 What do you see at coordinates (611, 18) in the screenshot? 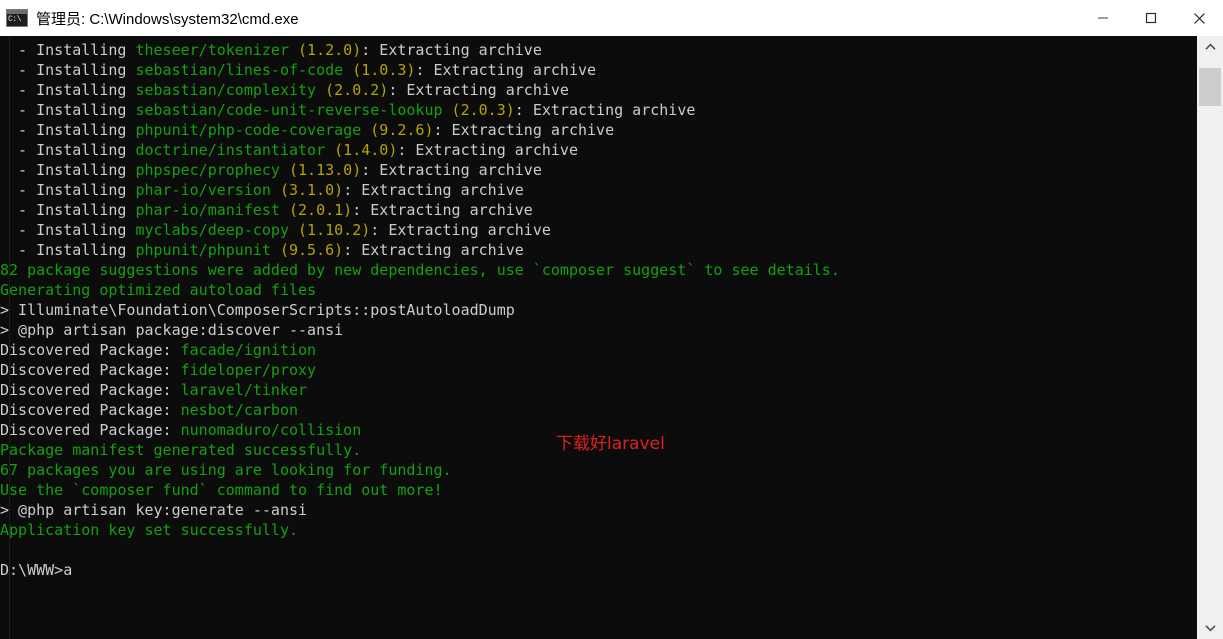
I see `window-titlebar: C:\ 管理员: C:\Windows\system32\cmd.exe` at bounding box center [611, 18].